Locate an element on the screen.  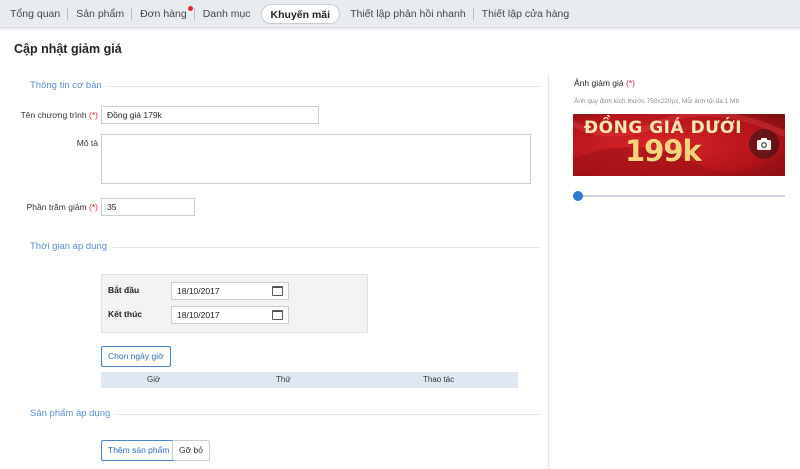
tab-label: Khuyến mãi is located at coordinates (300, 14).